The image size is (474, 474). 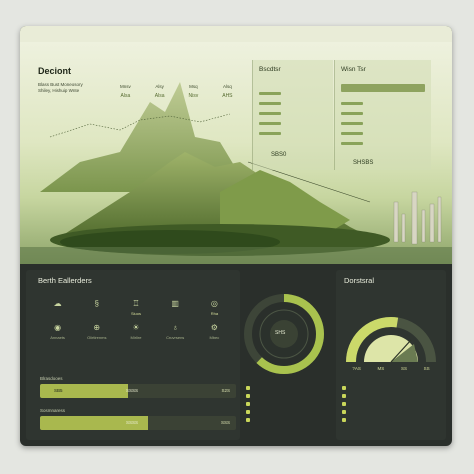 I want to click on bar-end-value: SSS, so click(x=225, y=422).